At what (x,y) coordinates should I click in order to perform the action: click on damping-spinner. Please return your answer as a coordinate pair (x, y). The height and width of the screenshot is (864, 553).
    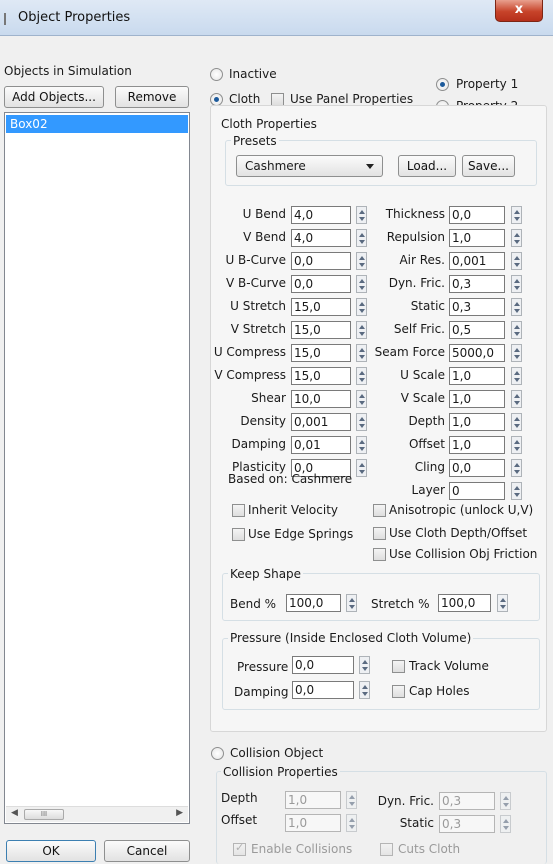
    Looking at the image, I should click on (361, 445).